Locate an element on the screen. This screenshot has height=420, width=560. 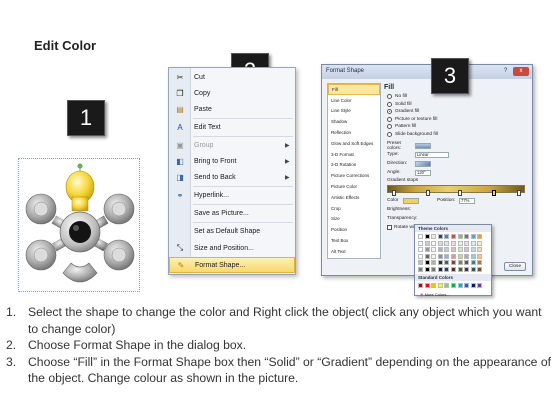
menu-item-group: ▣ Group ▶ is located at coordinates (232, 145).